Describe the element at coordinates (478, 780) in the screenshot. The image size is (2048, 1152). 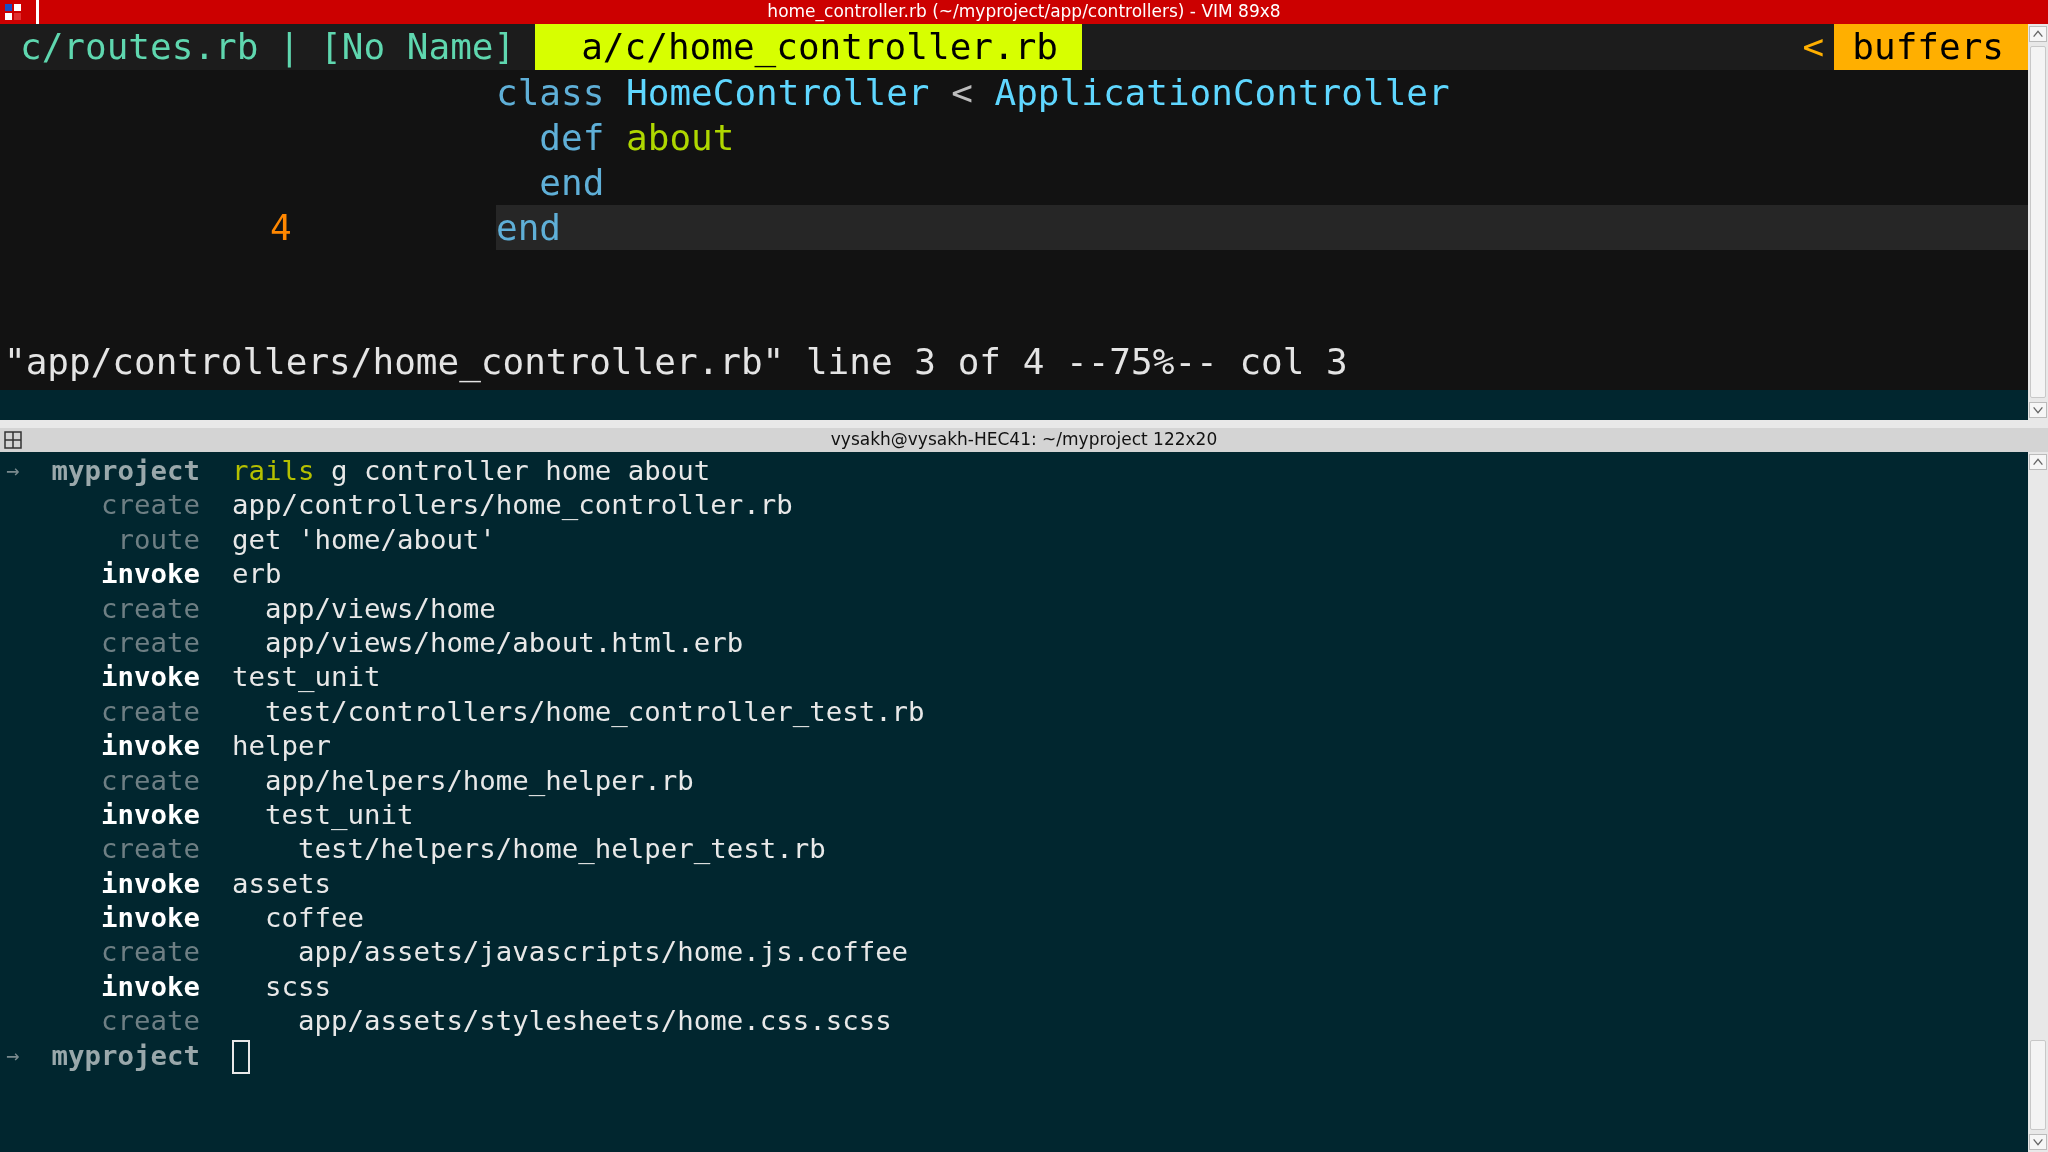
I see `output-text: app/helpers/home_helper.rb` at that location.